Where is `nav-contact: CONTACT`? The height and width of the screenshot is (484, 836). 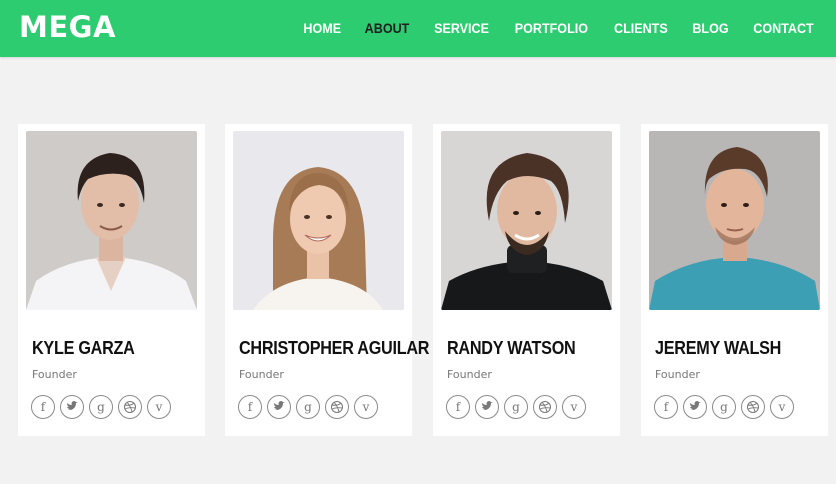
nav-contact: CONTACT is located at coordinates (783, 28).